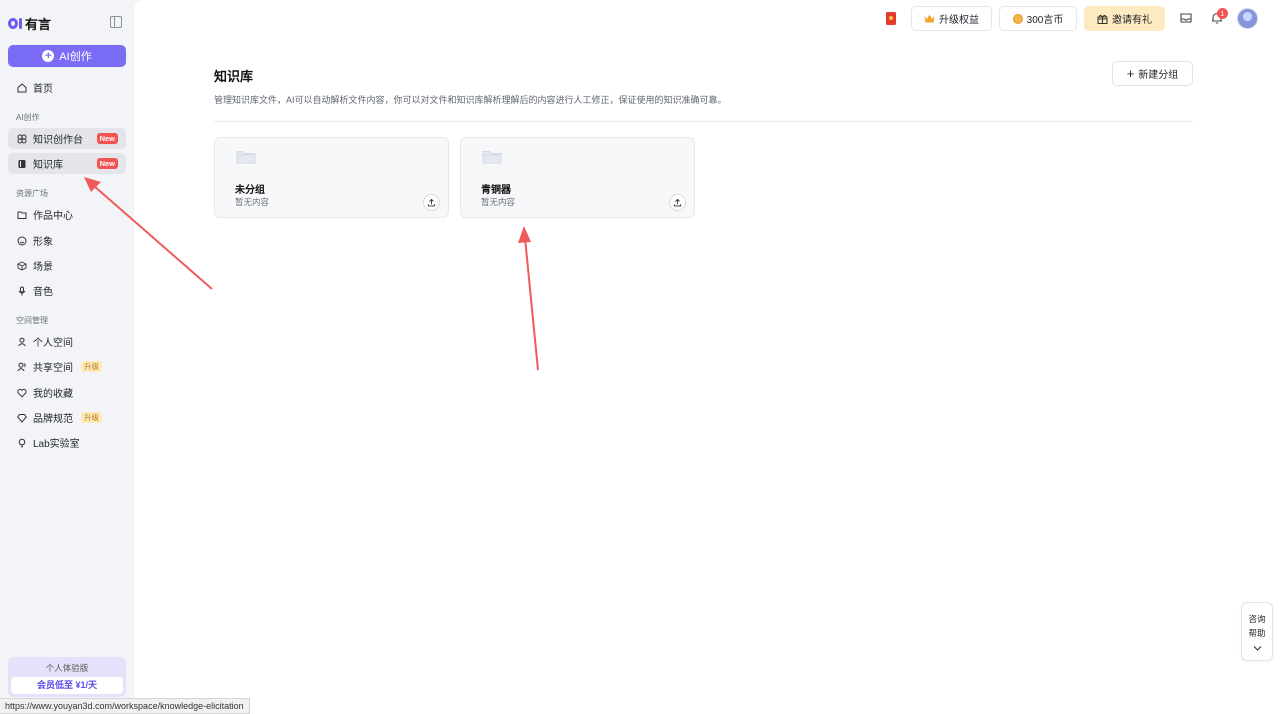 This screenshot has width=1280, height=714. I want to click on help-line-2: 帮助, so click(1257, 633).